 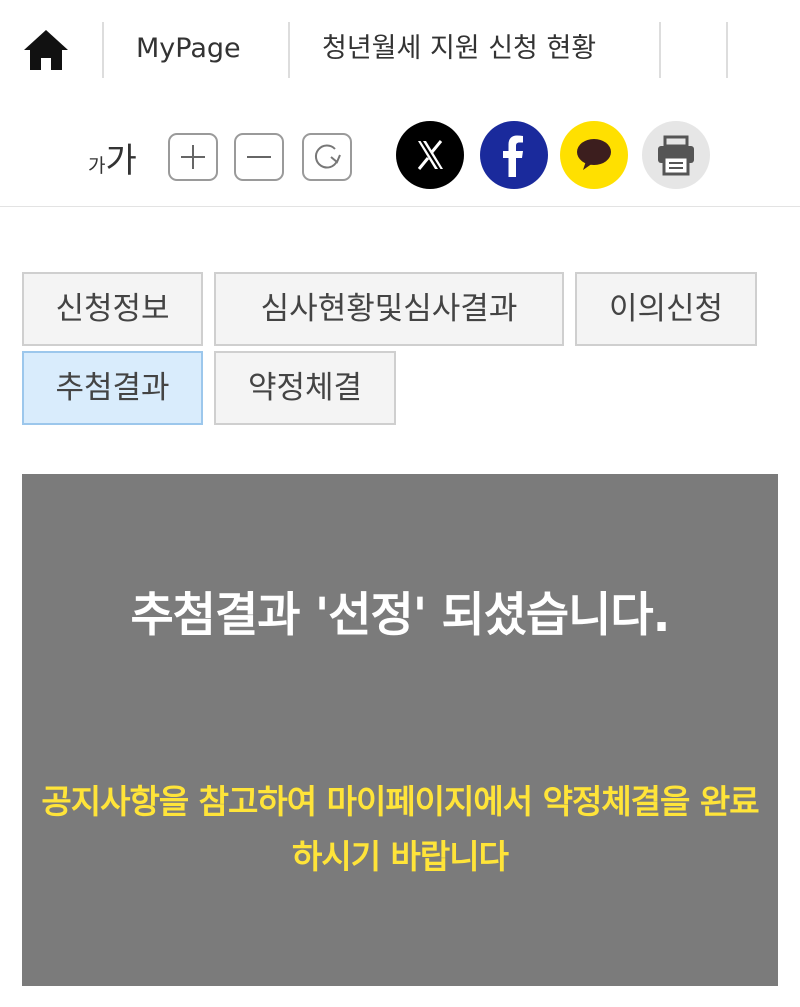 I want to click on font-size-sample: 가가, so click(x=112, y=157).